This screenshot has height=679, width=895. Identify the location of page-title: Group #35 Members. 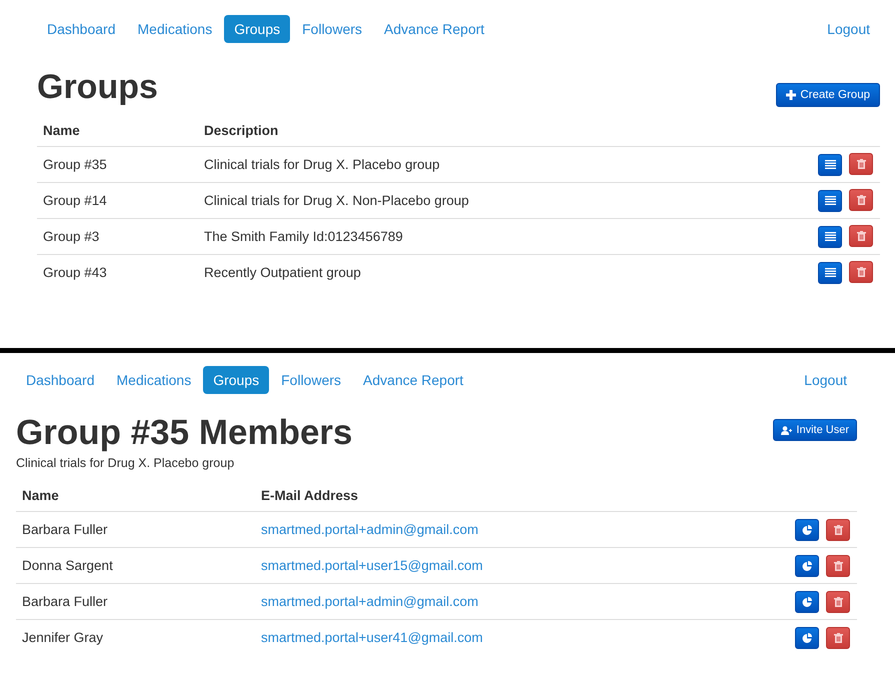
(184, 433).